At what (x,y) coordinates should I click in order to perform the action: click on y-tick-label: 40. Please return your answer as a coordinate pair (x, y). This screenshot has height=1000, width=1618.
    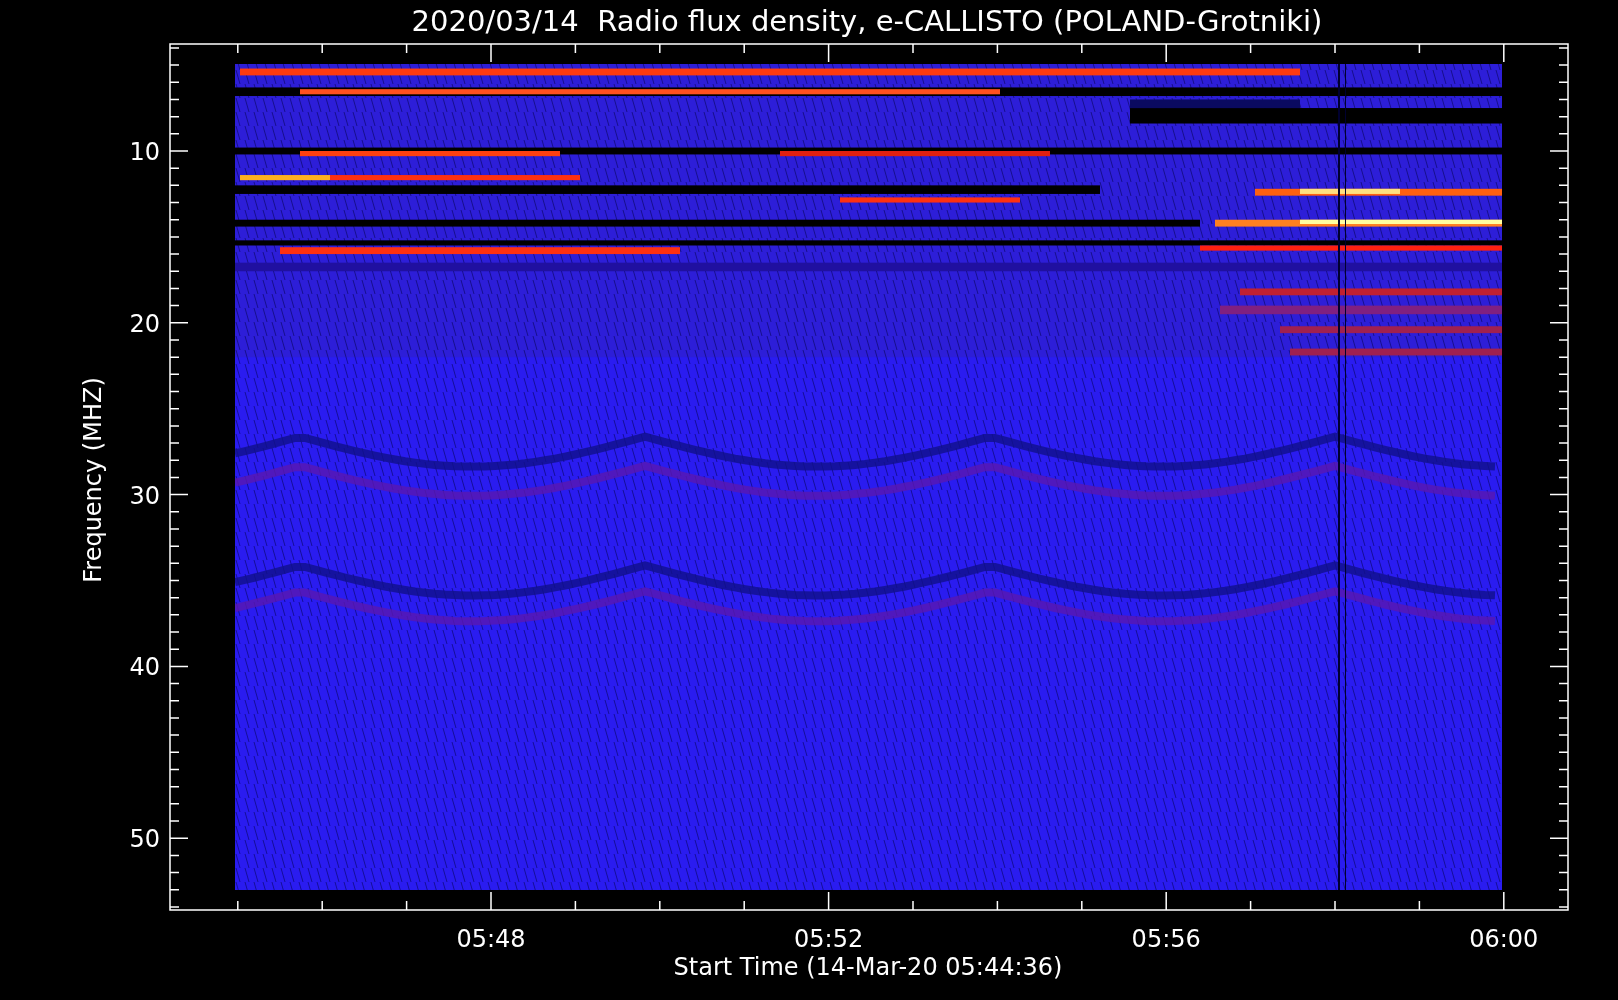
    Looking at the image, I should click on (144, 667).